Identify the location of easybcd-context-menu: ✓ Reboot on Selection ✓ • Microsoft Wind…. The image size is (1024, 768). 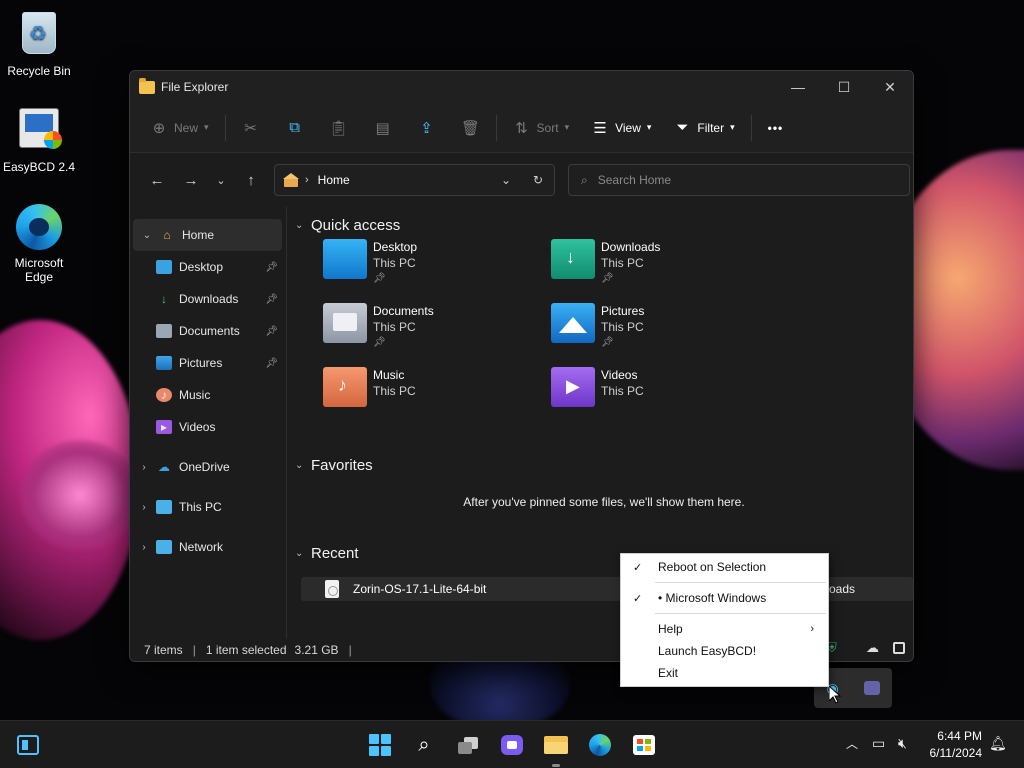
(724, 620).